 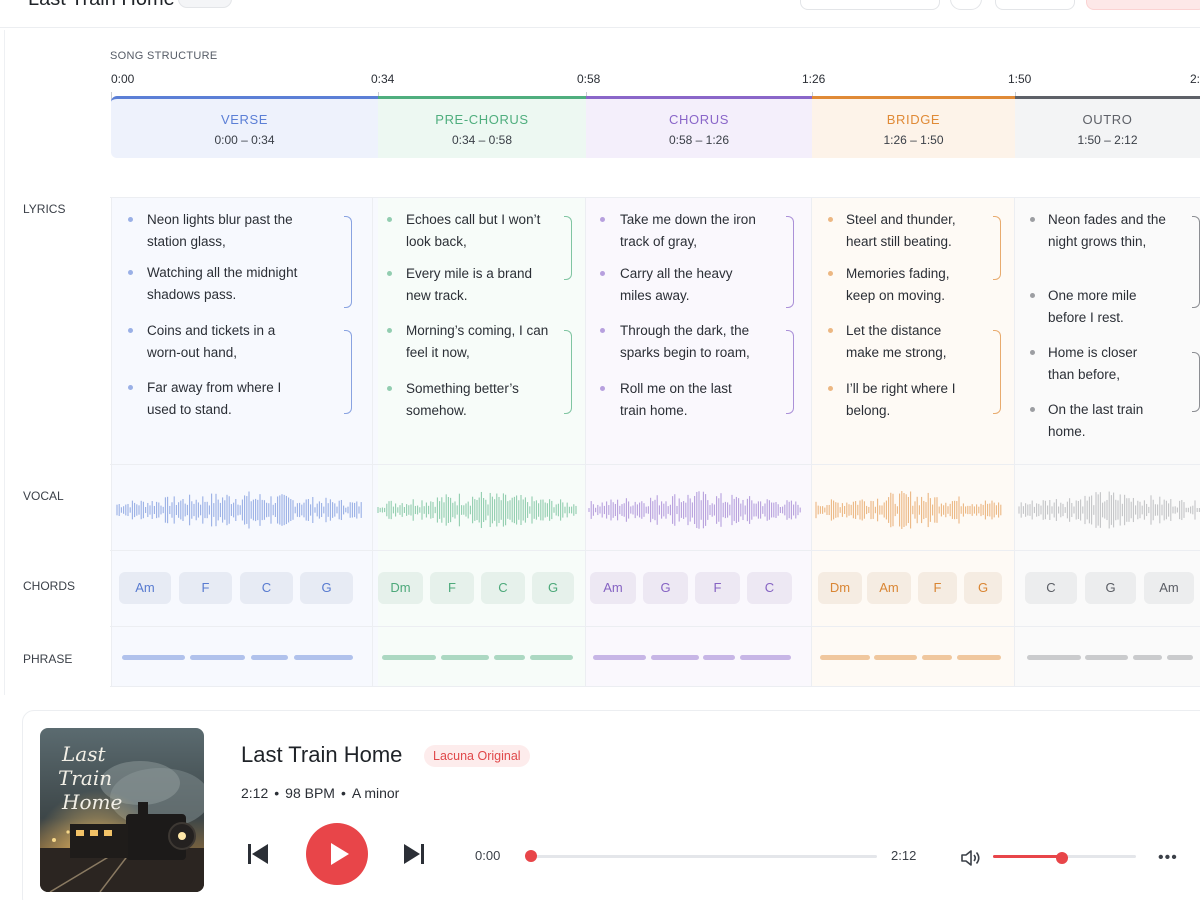 I want to click on lyric-line: Roll me on the last train home., so click(x=685, y=400).